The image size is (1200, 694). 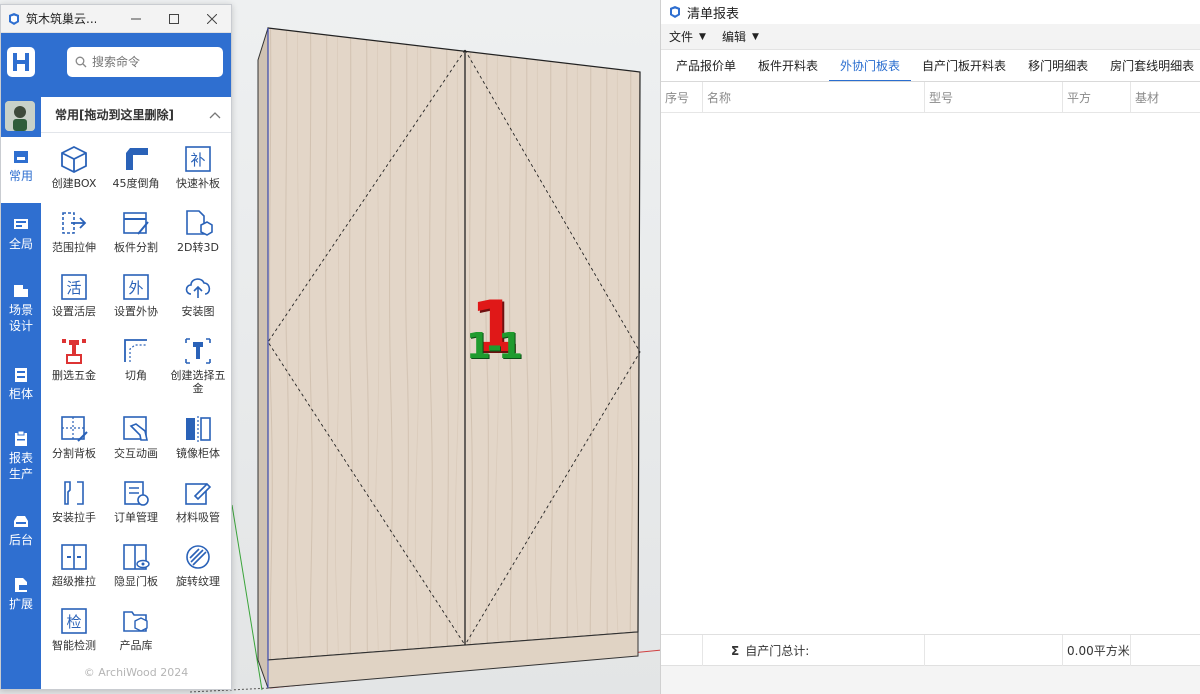 What do you see at coordinates (733, 37) in the screenshot?
I see `menu-label: 编辑` at bounding box center [733, 37].